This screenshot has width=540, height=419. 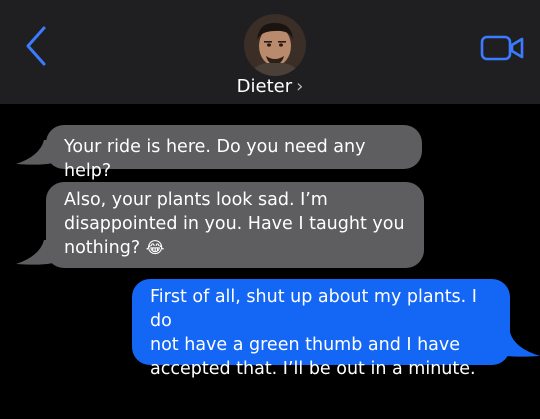 I want to click on chevron-right-icon: ›, so click(x=300, y=86).